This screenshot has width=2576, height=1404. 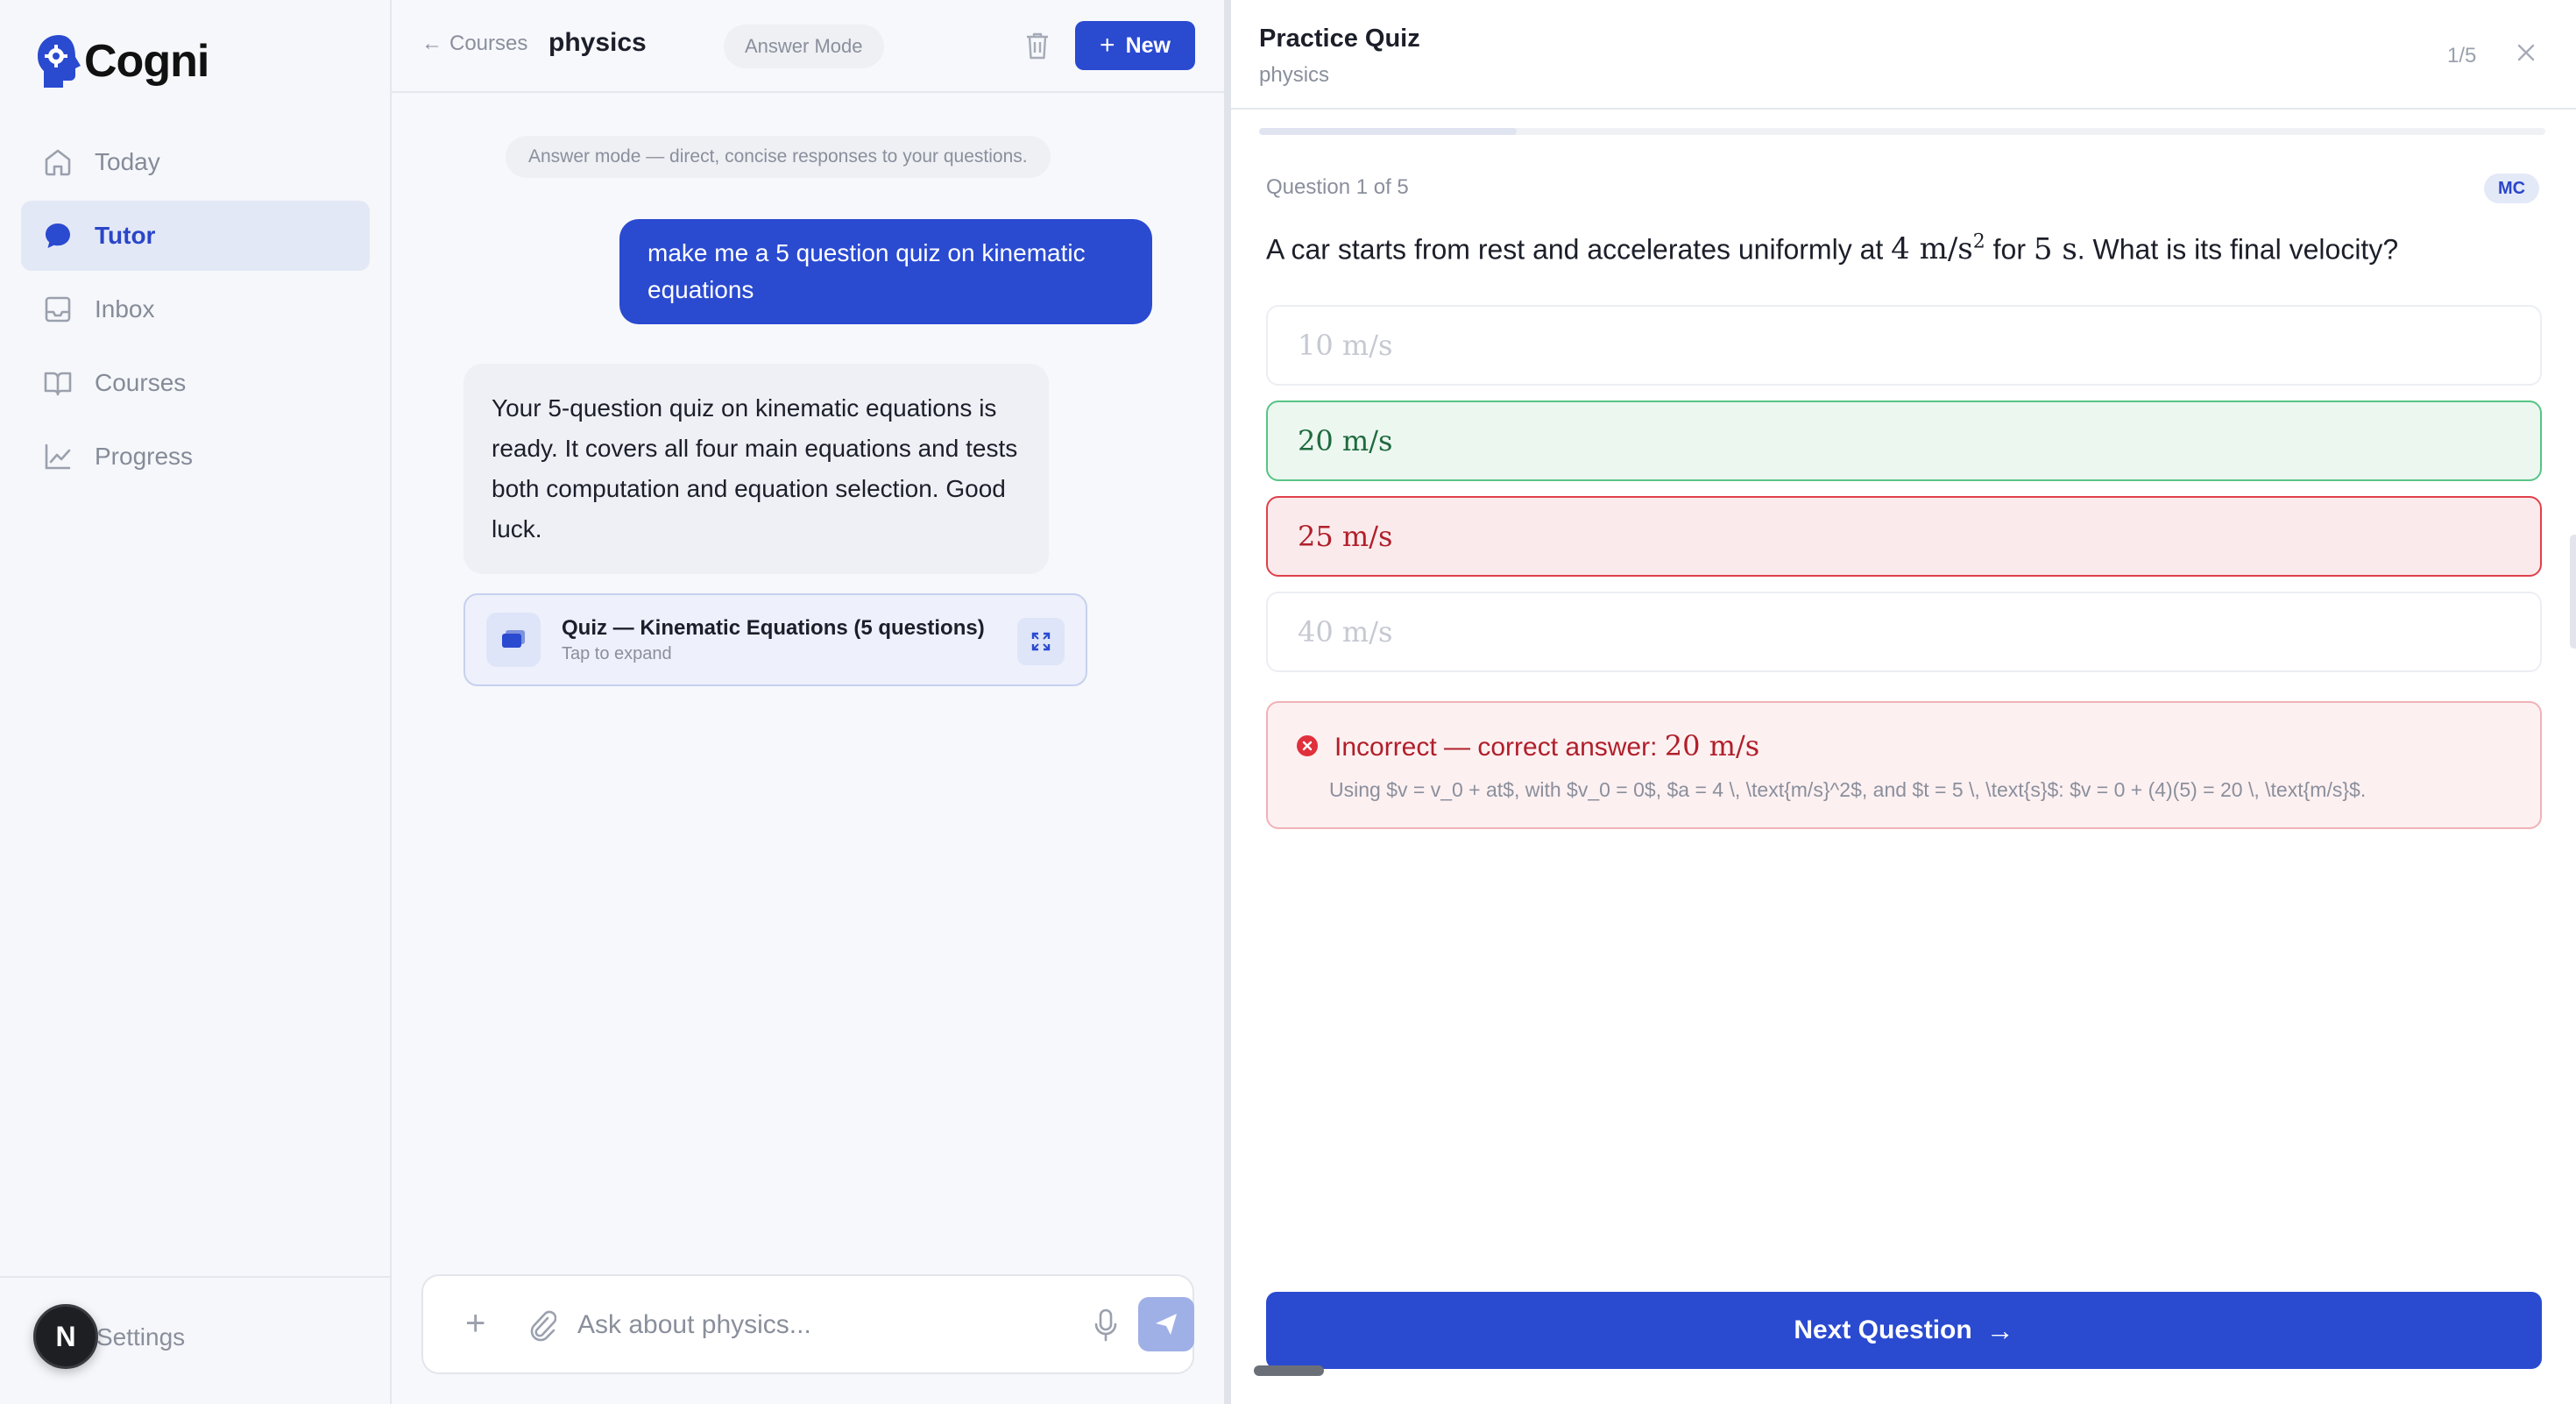 What do you see at coordinates (1041, 641) in the screenshot?
I see `expand-icon` at bounding box center [1041, 641].